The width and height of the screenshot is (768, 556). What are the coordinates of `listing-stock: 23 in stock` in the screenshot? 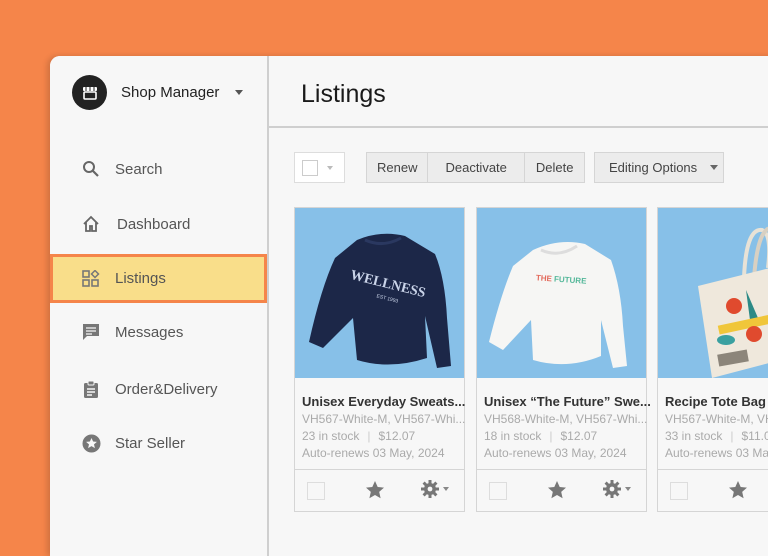 It's located at (330, 436).